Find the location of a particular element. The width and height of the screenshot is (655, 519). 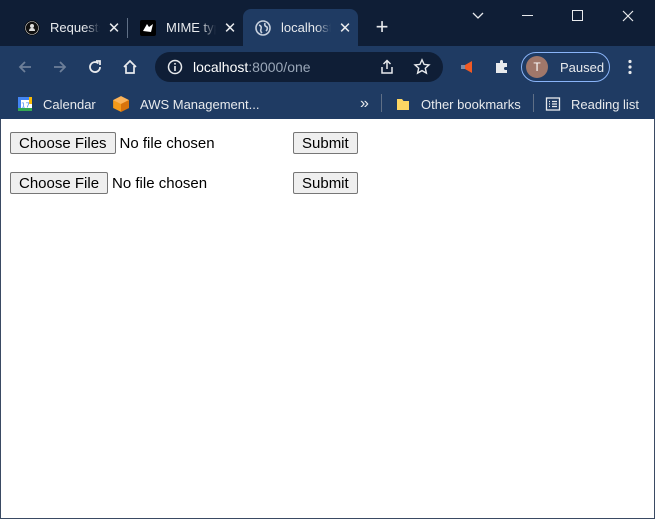

tab-requests: Requests ✕ is located at coordinates (69, 27).